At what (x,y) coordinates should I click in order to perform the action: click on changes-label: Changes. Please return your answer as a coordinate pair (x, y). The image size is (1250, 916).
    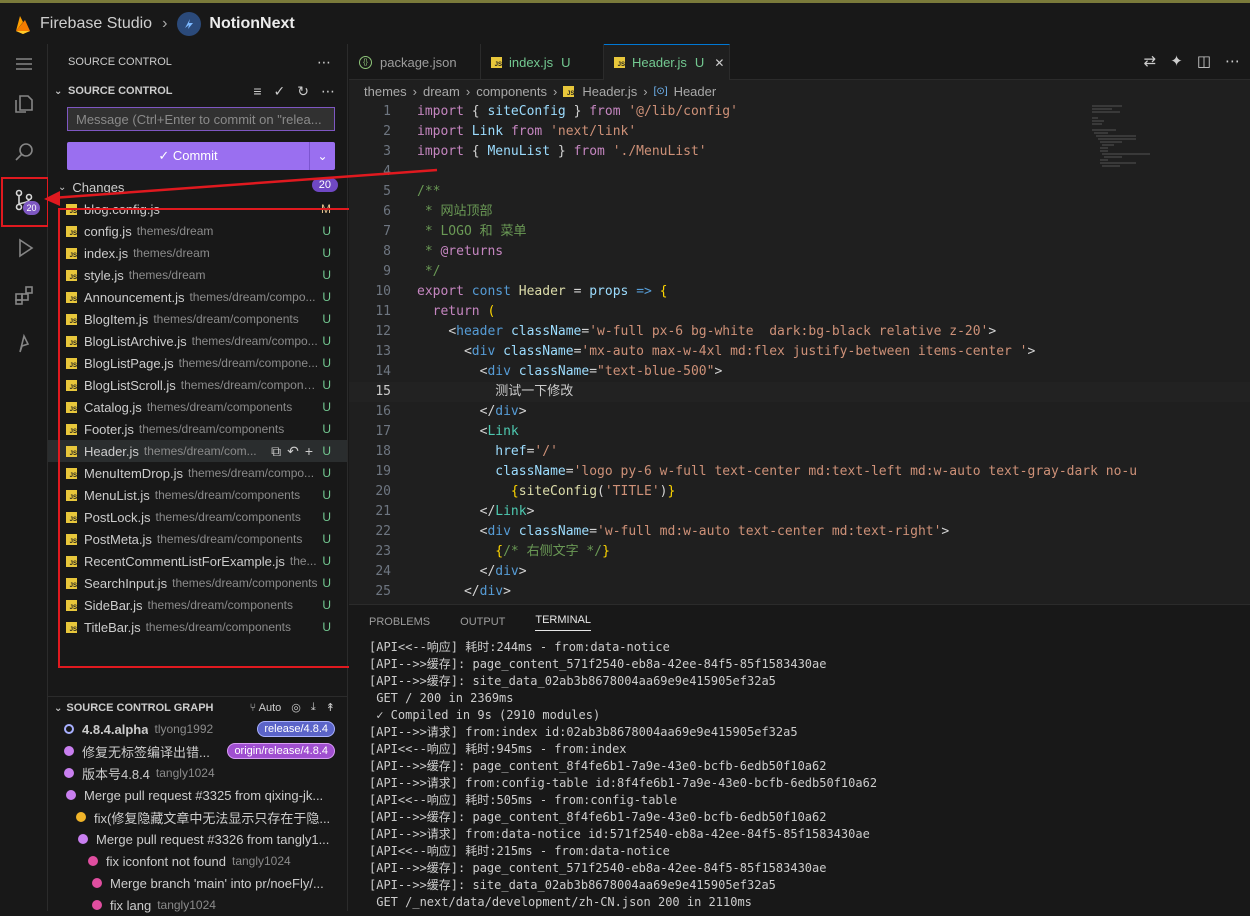
    Looking at the image, I should click on (98, 187).